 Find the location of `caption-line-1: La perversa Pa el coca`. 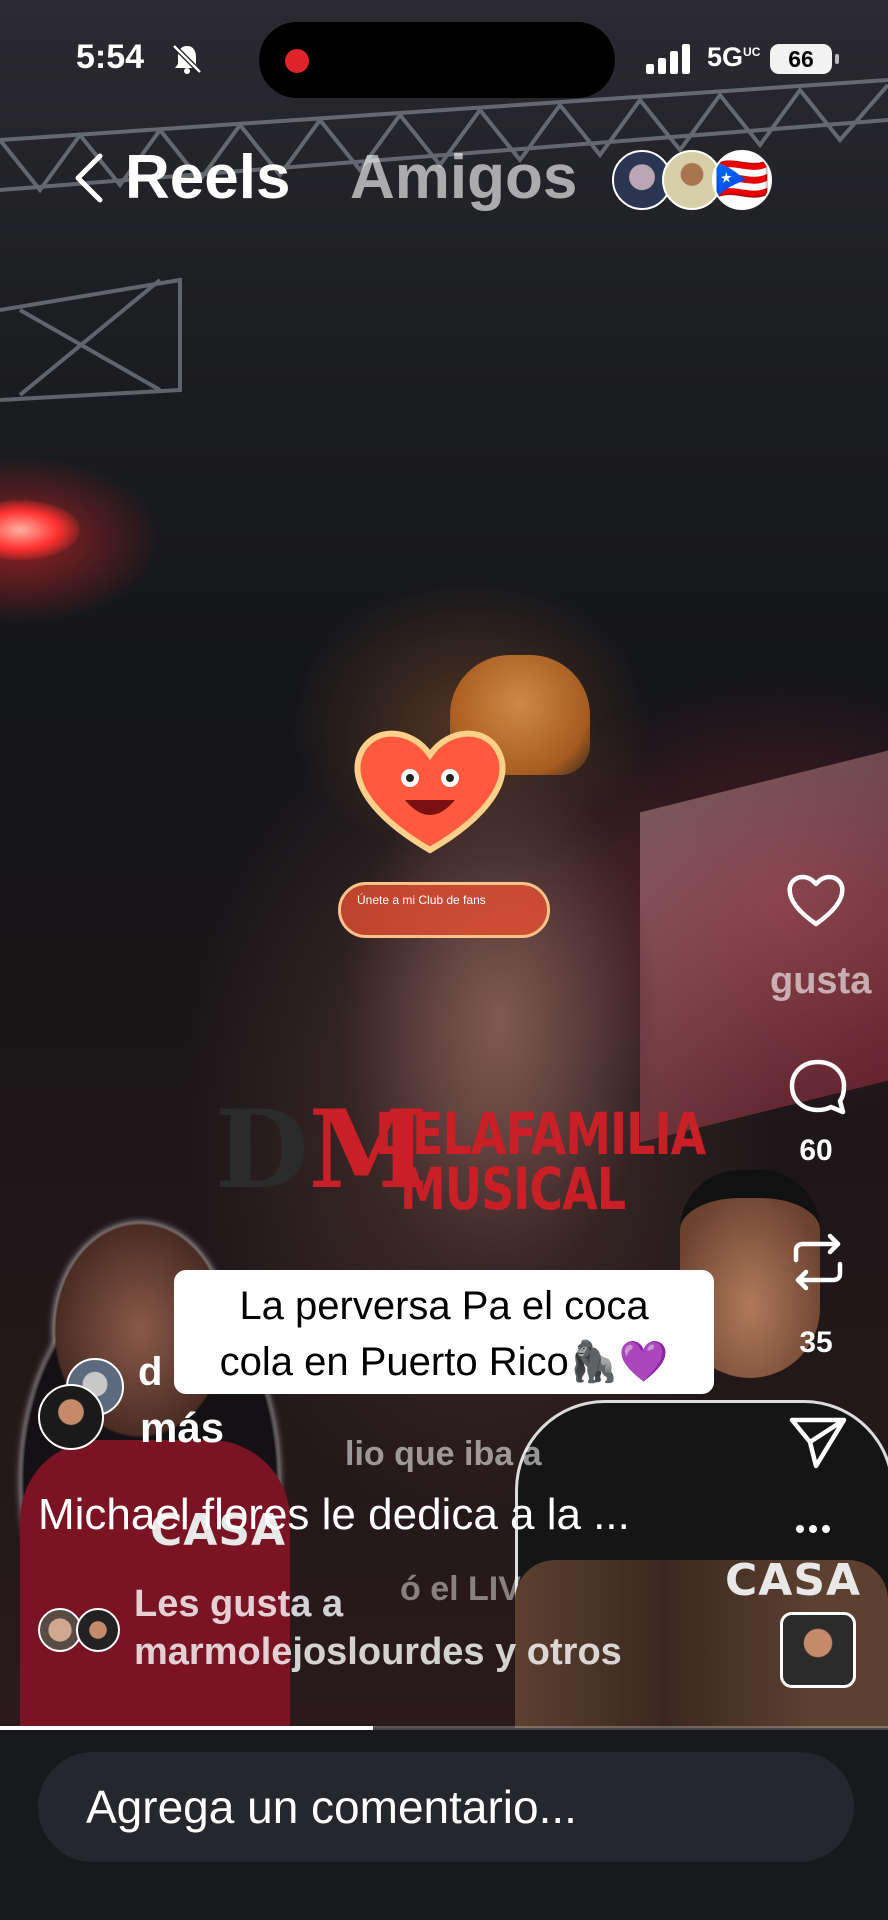

caption-line-1: La perversa Pa el coca is located at coordinates (444, 1306).